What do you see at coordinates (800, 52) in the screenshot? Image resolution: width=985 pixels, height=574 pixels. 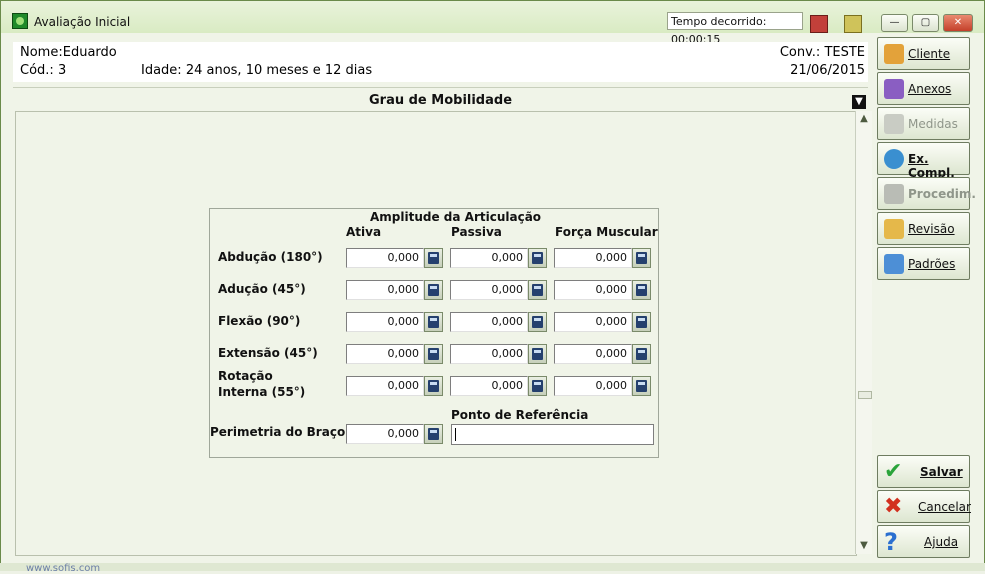 I see `conv-label: Conv.:` at bounding box center [800, 52].